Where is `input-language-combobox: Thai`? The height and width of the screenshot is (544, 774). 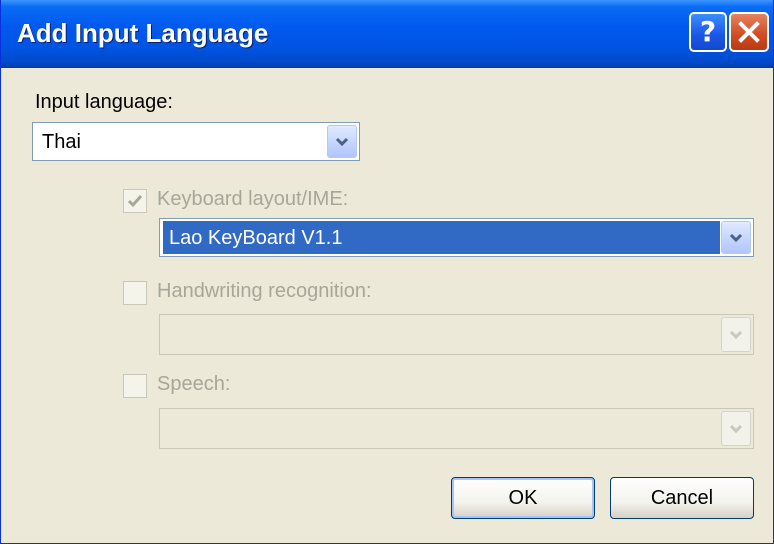 input-language-combobox: Thai is located at coordinates (196, 141).